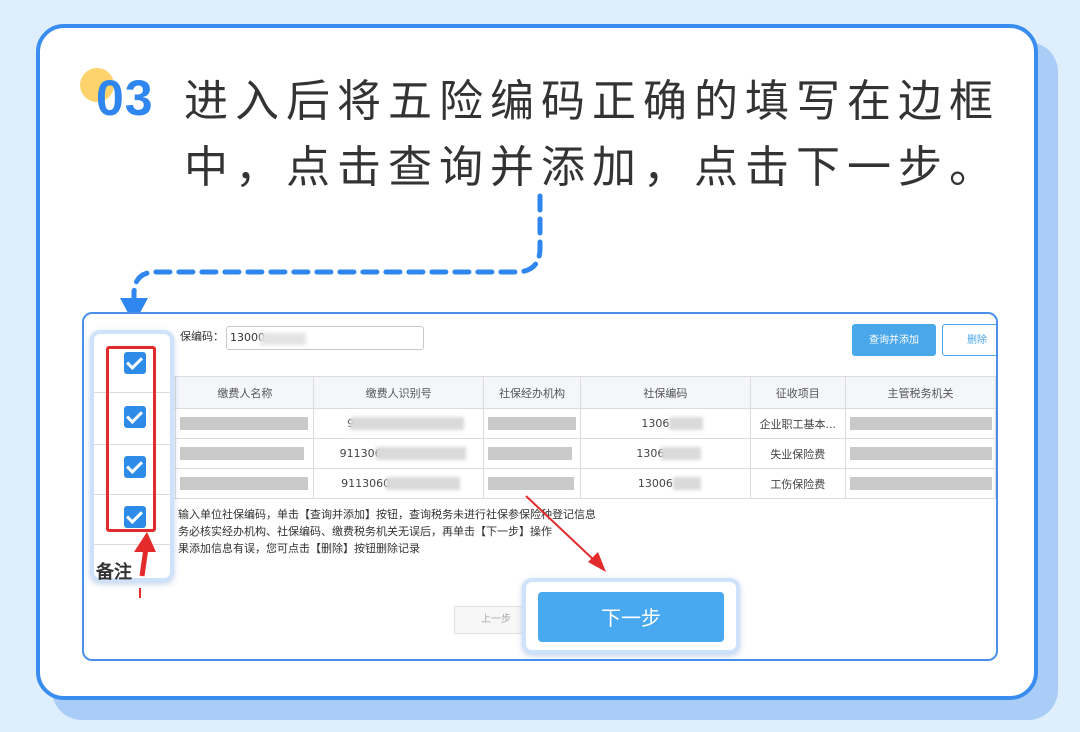 The height and width of the screenshot is (732, 1080). I want to click on red-arrows, so click(370, 546).